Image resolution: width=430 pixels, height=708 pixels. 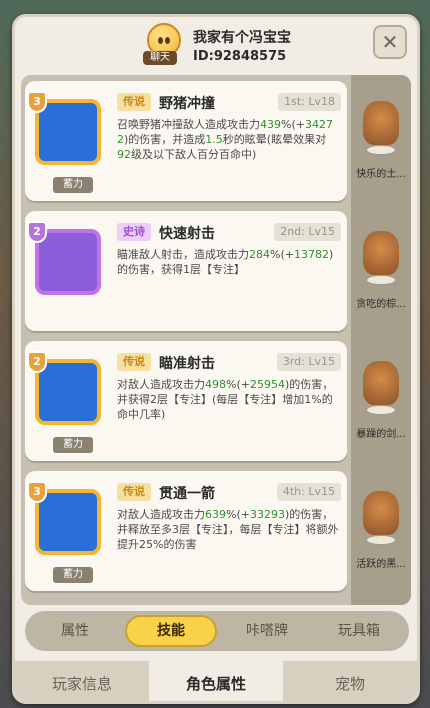 What do you see at coordinates (359, 631) in the screenshot?
I see `tab-toybox: 玩具箱` at bounding box center [359, 631].